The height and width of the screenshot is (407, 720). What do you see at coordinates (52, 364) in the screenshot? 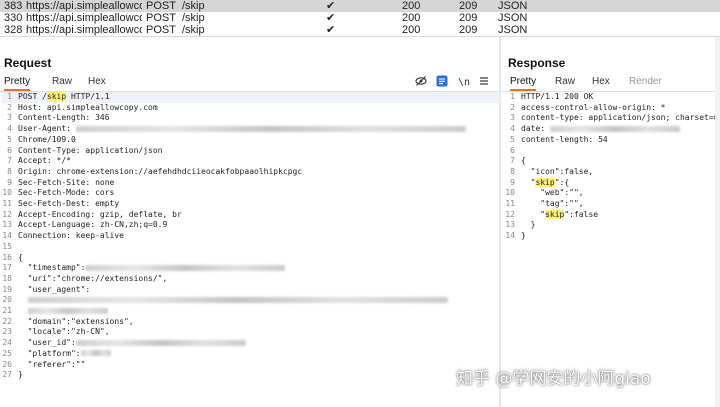
I see `json-referer: "referer":""` at bounding box center [52, 364].